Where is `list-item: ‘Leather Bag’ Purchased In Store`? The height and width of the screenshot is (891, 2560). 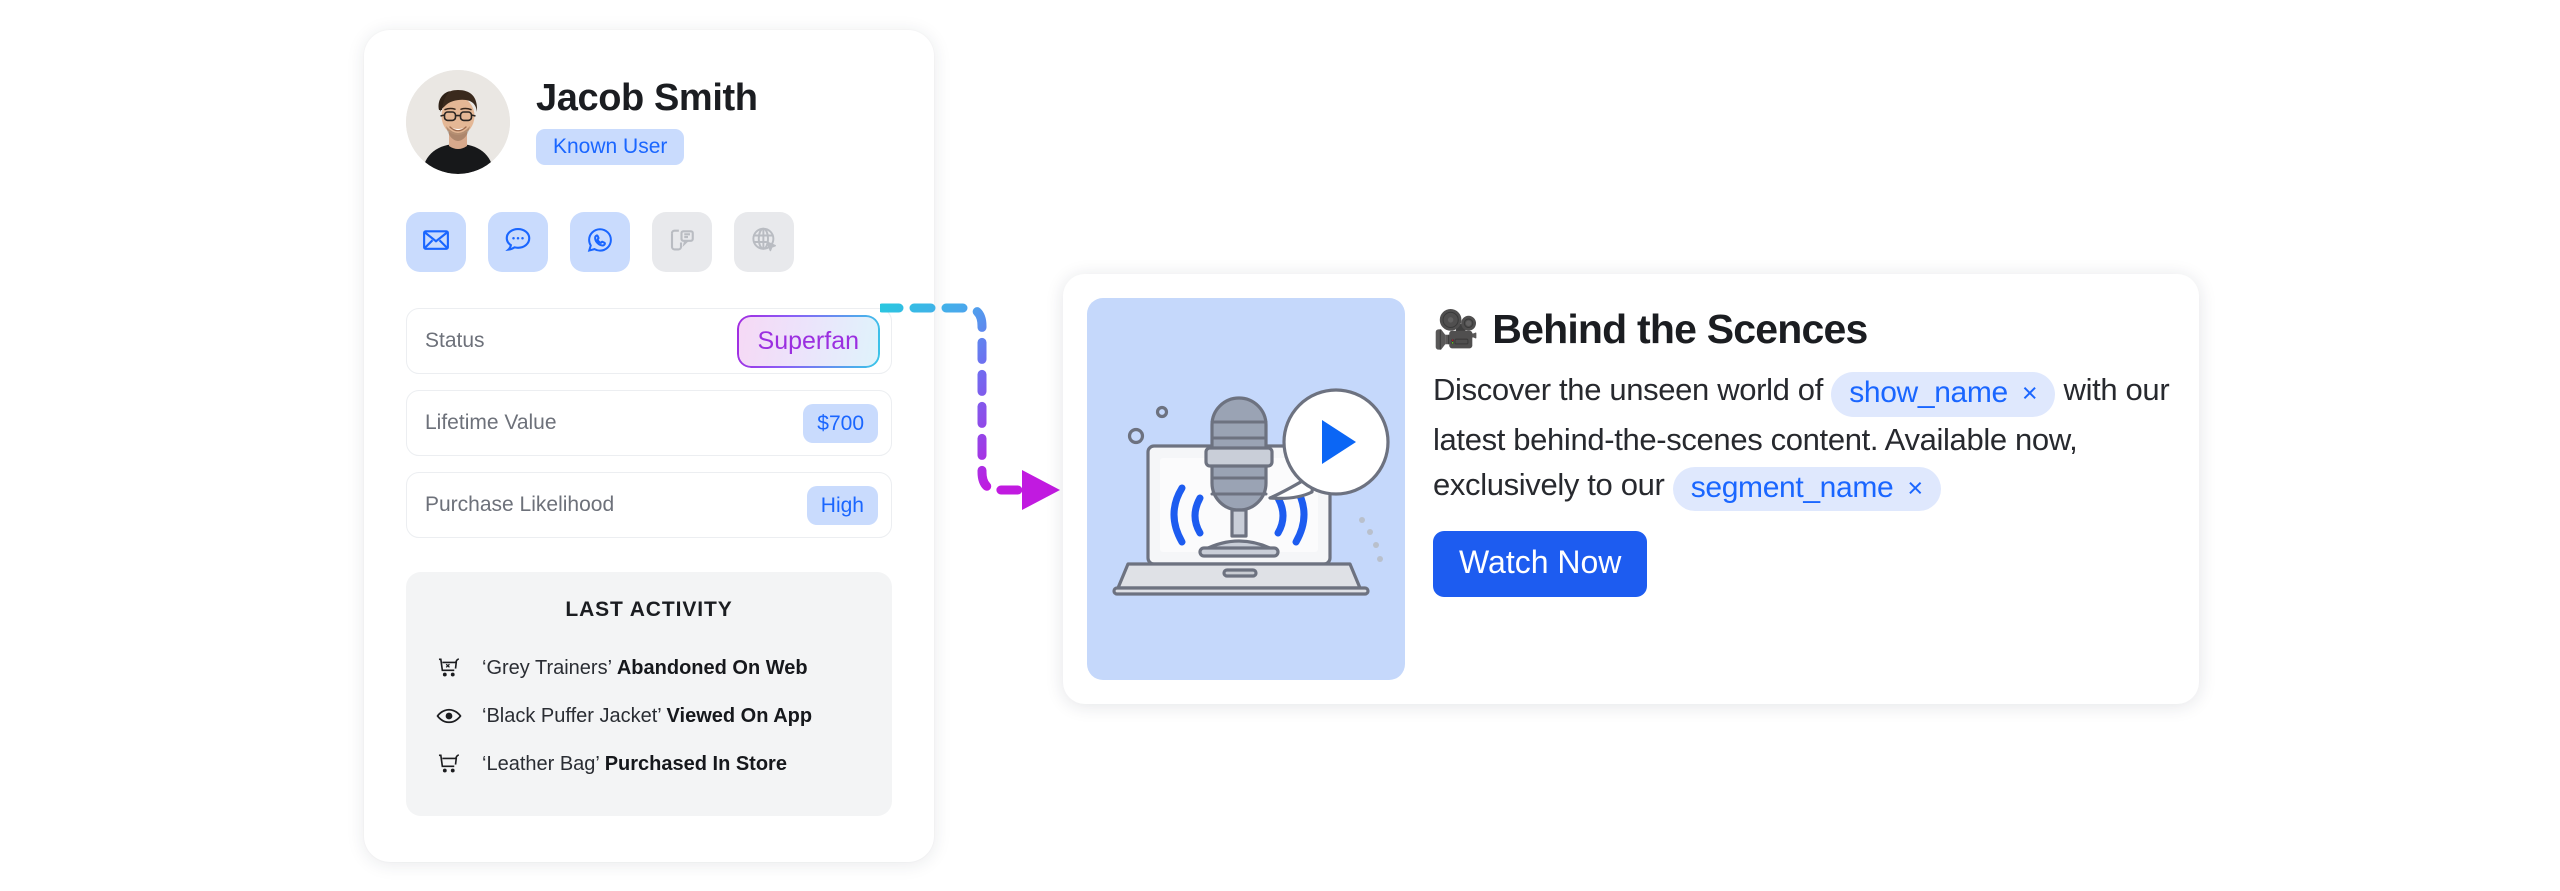 list-item: ‘Leather Bag’ Purchased In Store is located at coordinates (649, 764).